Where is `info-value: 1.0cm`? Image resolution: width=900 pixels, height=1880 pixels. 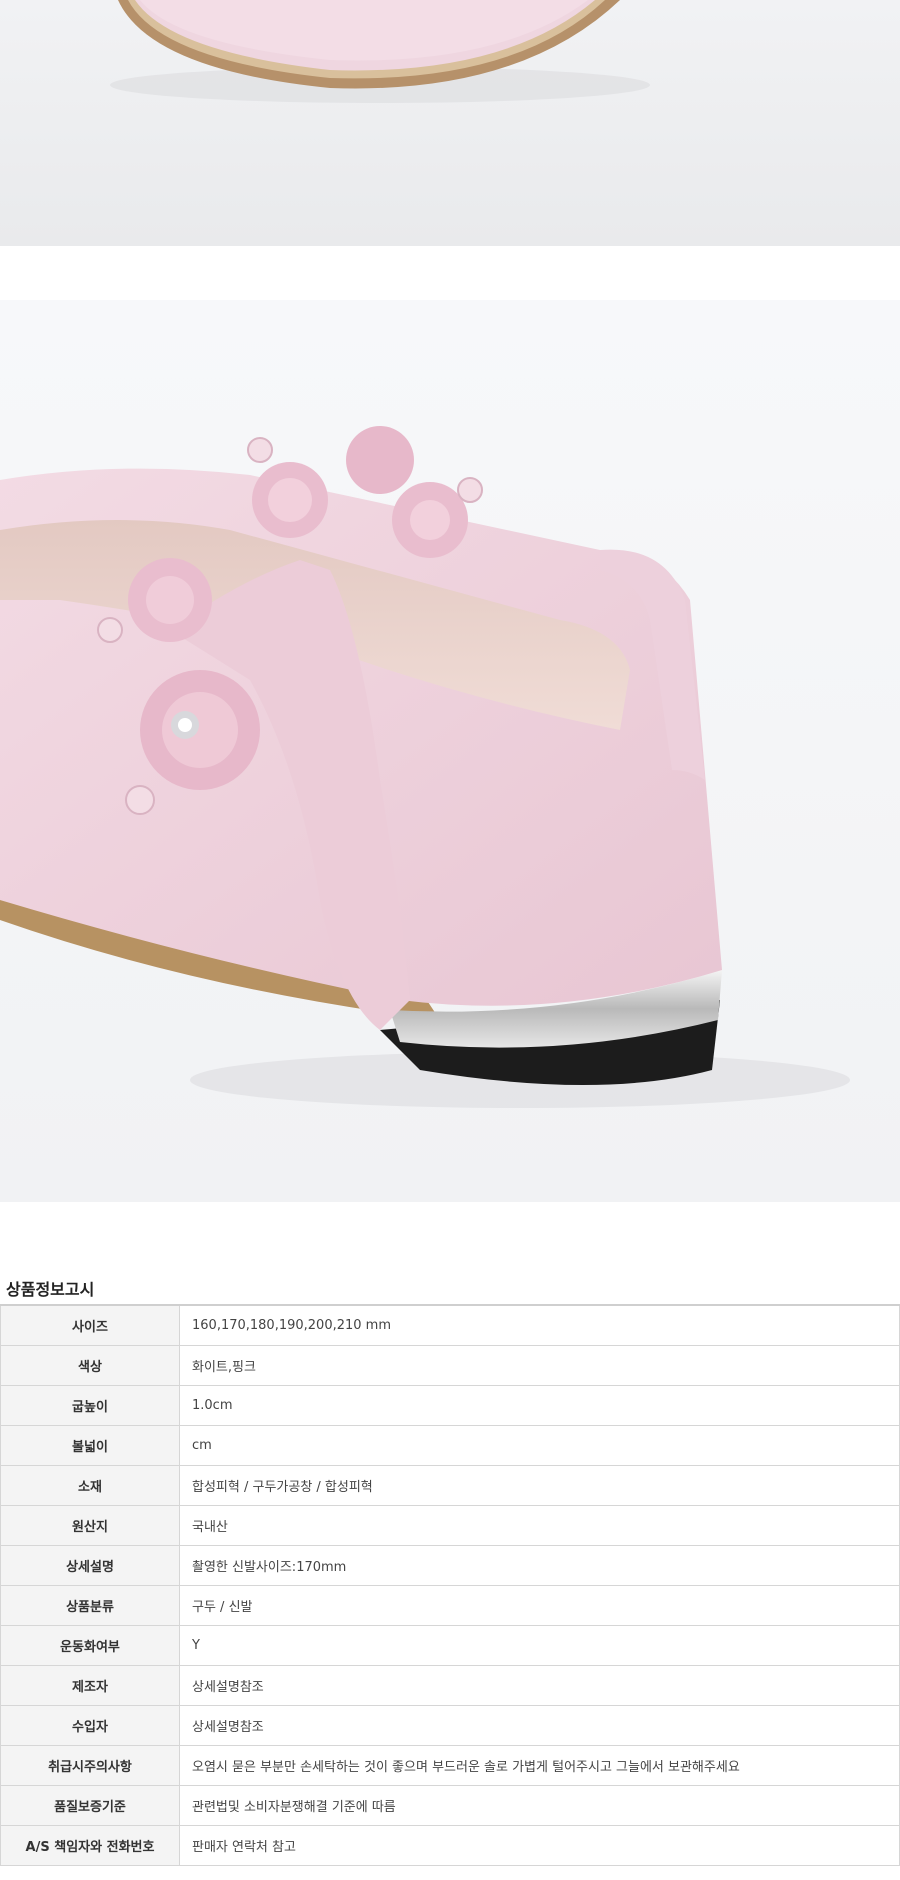 info-value: 1.0cm is located at coordinates (539, 1405).